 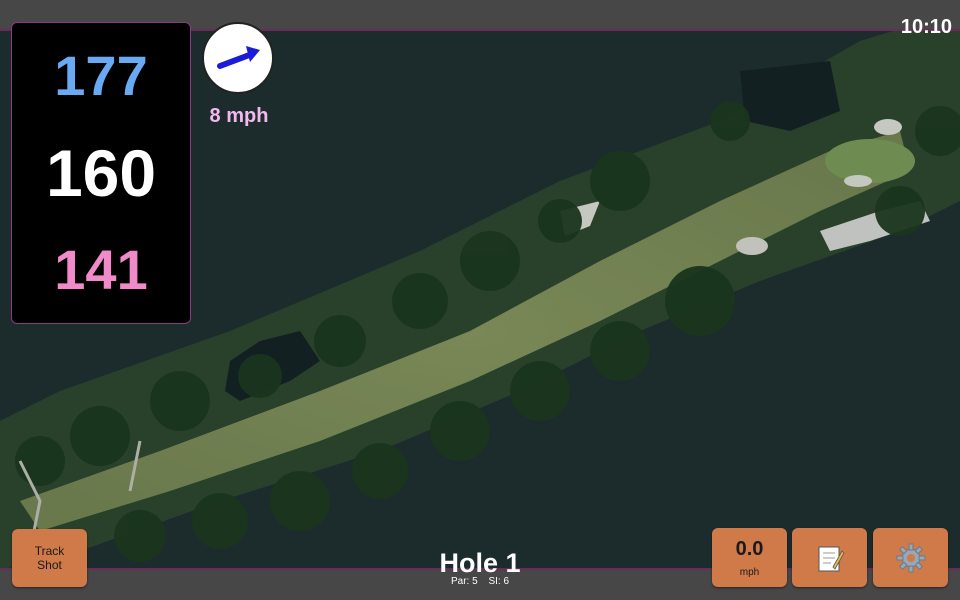 I want to click on hole-si: SI: 6, so click(x=499, y=581).